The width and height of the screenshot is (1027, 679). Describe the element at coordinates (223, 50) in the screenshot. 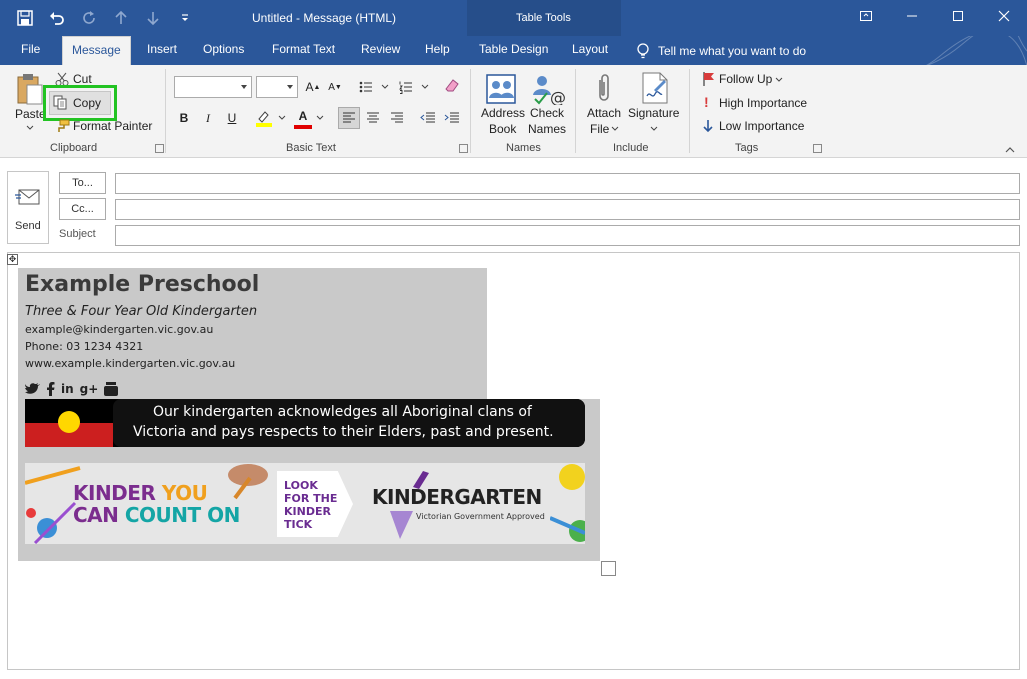

I see `tab-options: Options` at that location.